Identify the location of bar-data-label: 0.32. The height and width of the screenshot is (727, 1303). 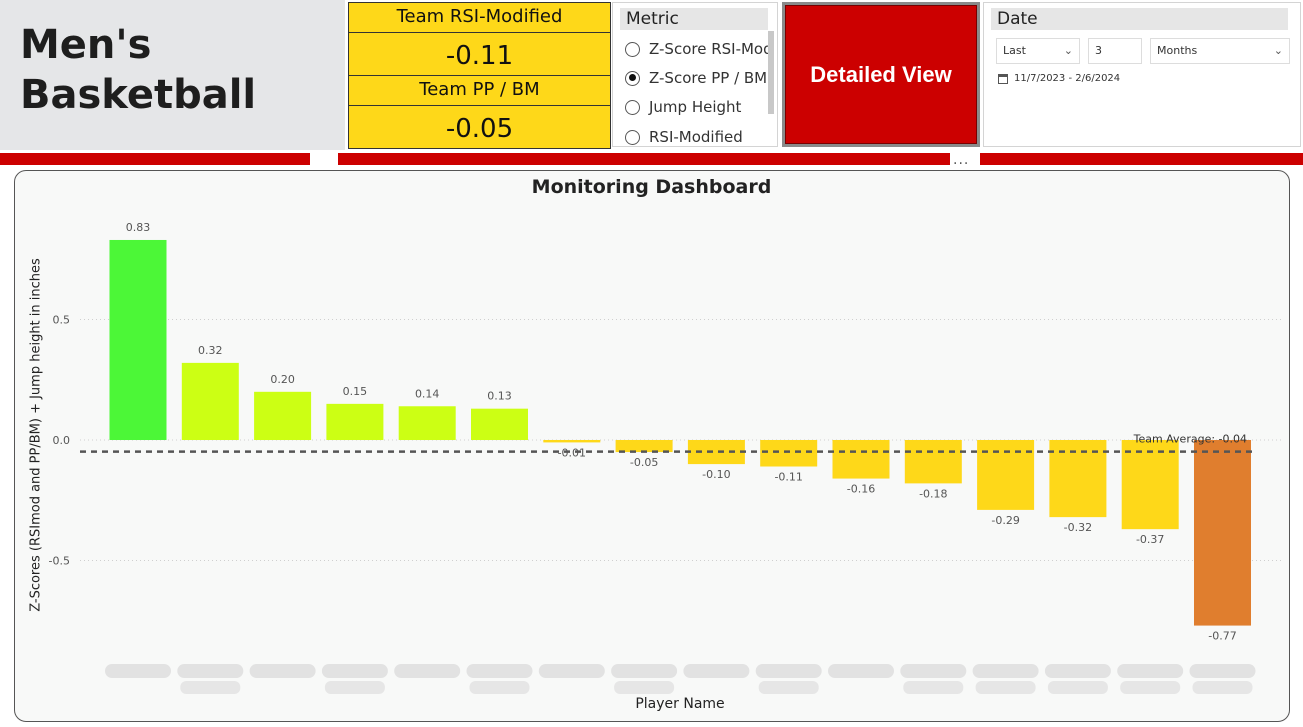
(210, 350).